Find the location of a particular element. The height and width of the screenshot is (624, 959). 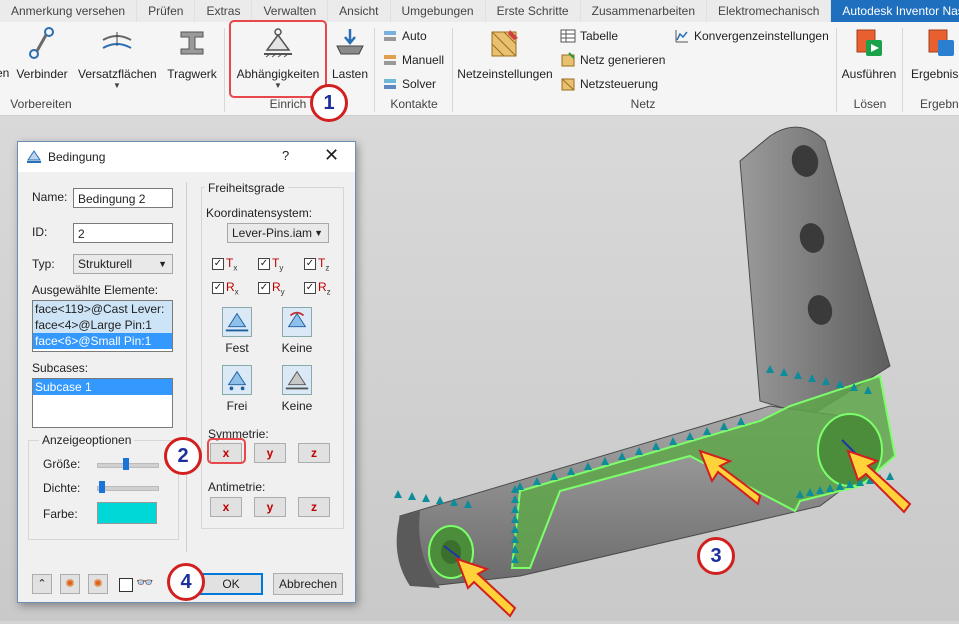

free-constraint-icon is located at coordinates (237, 380).